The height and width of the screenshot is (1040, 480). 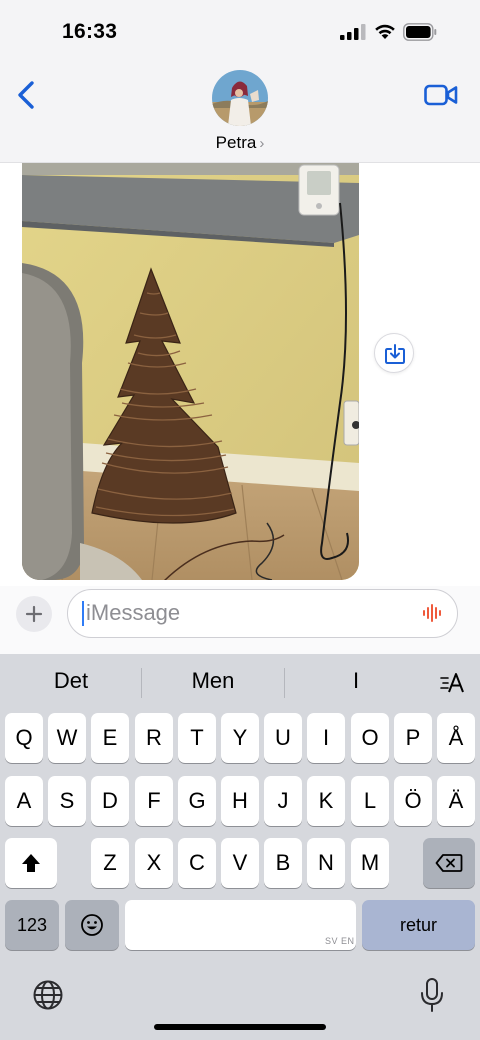 I want to click on return-key: retur, so click(x=418, y=925).